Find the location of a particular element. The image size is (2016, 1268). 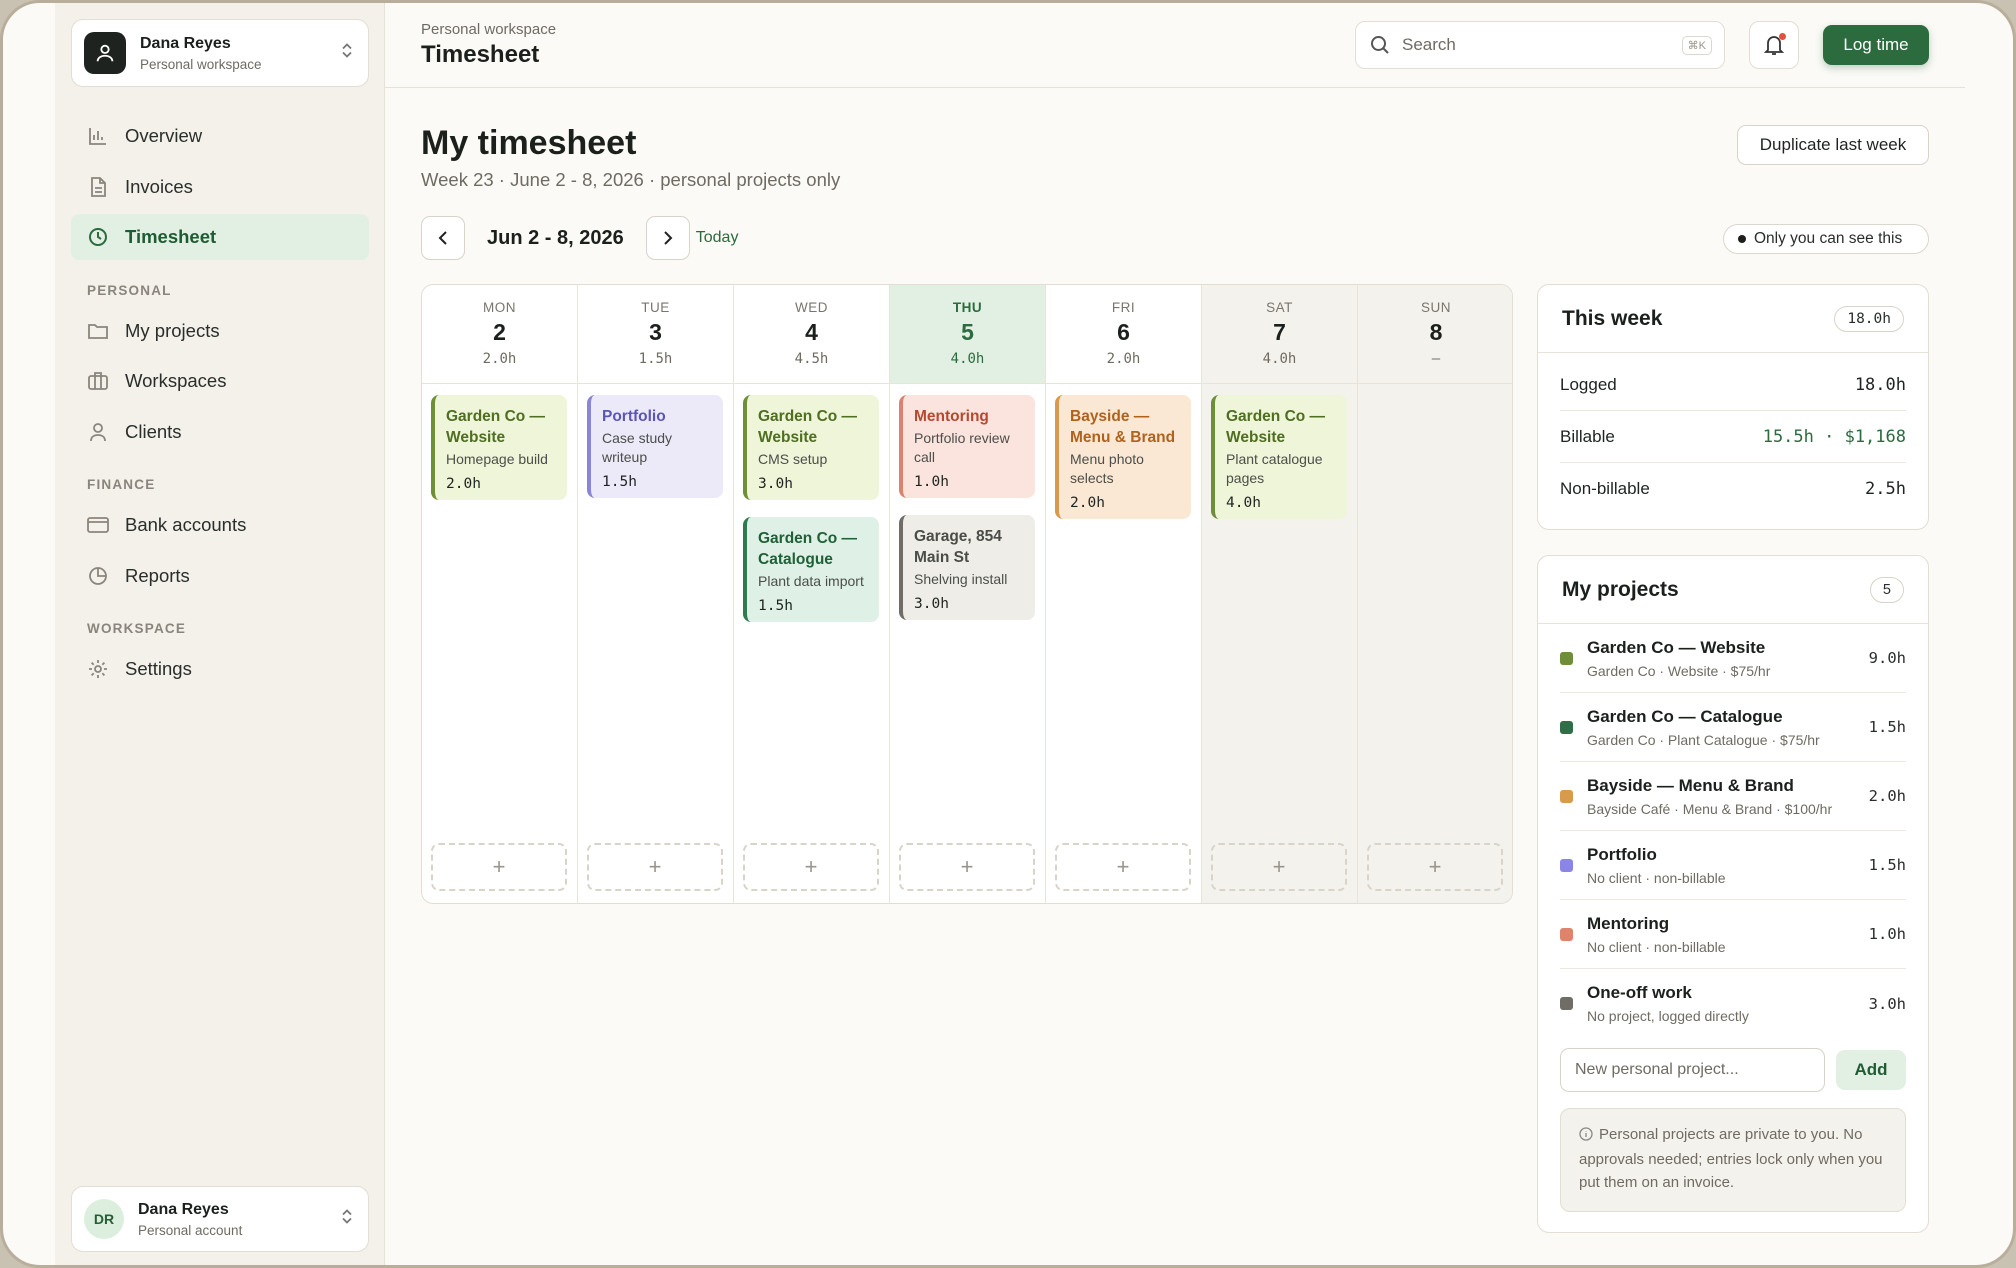

project-row: Mentoring No client · non-billable 1.0h is located at coordinates (1733, 934).